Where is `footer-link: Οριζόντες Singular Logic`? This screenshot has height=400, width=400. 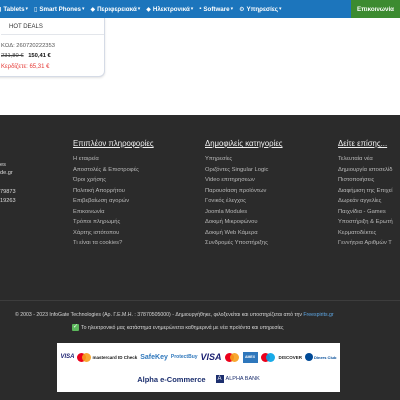 footer-link: Οριζόντες Singular Logic is located at coordinates (244, 170).